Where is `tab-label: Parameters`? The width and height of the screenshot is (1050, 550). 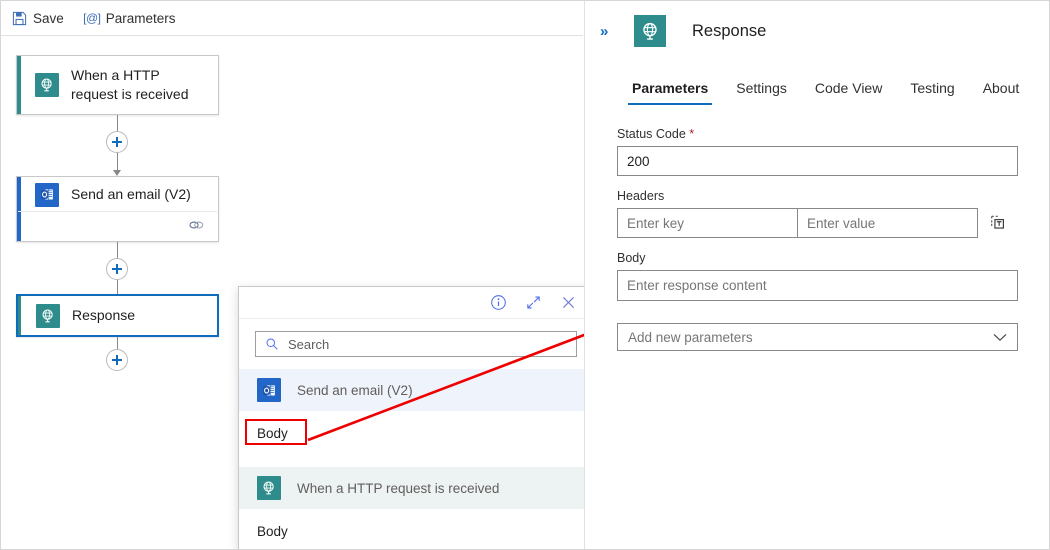 tab-label: Parameters is located at coordinates (670, 88).